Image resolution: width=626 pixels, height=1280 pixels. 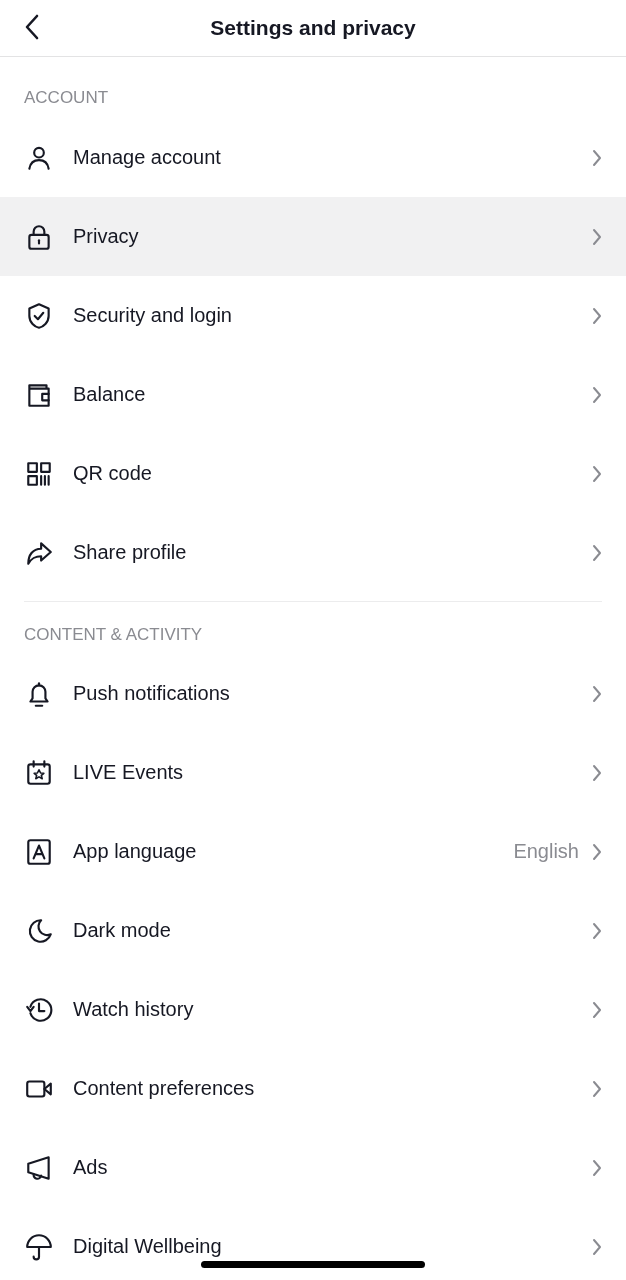 I want to click on section-header: ACCOUNT, so click(x=66, y=98).